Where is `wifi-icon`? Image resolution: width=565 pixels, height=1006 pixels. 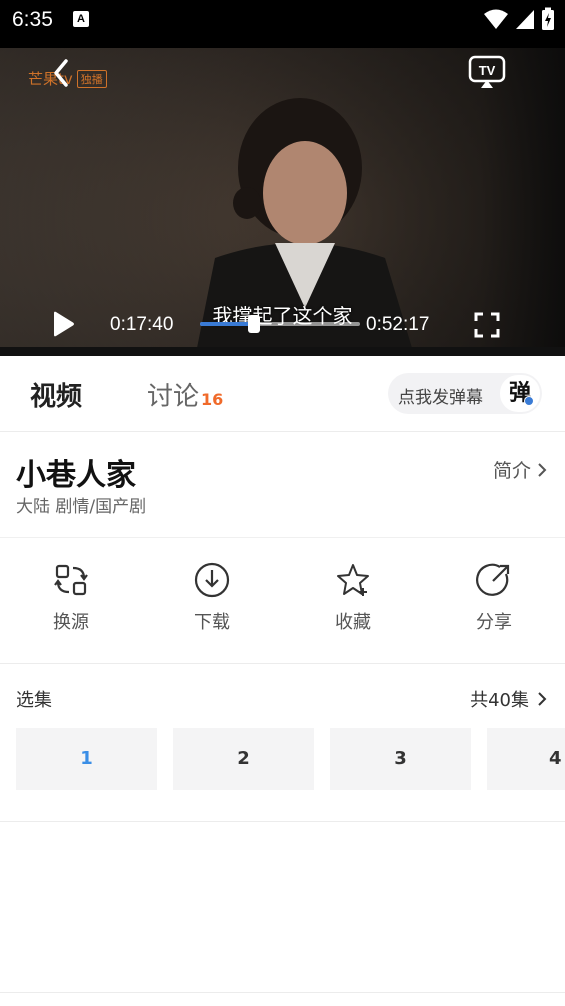 wifi-icon is located at coordinates (496, 19).